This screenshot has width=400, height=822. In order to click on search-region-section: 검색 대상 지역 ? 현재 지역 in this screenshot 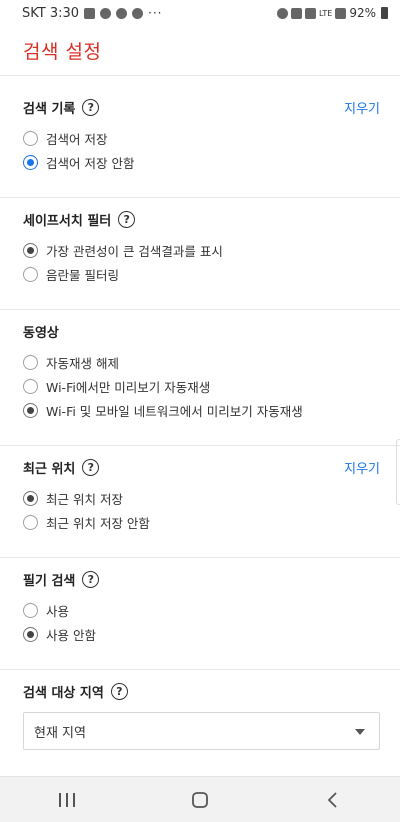, I will do `click(200, 723)`.